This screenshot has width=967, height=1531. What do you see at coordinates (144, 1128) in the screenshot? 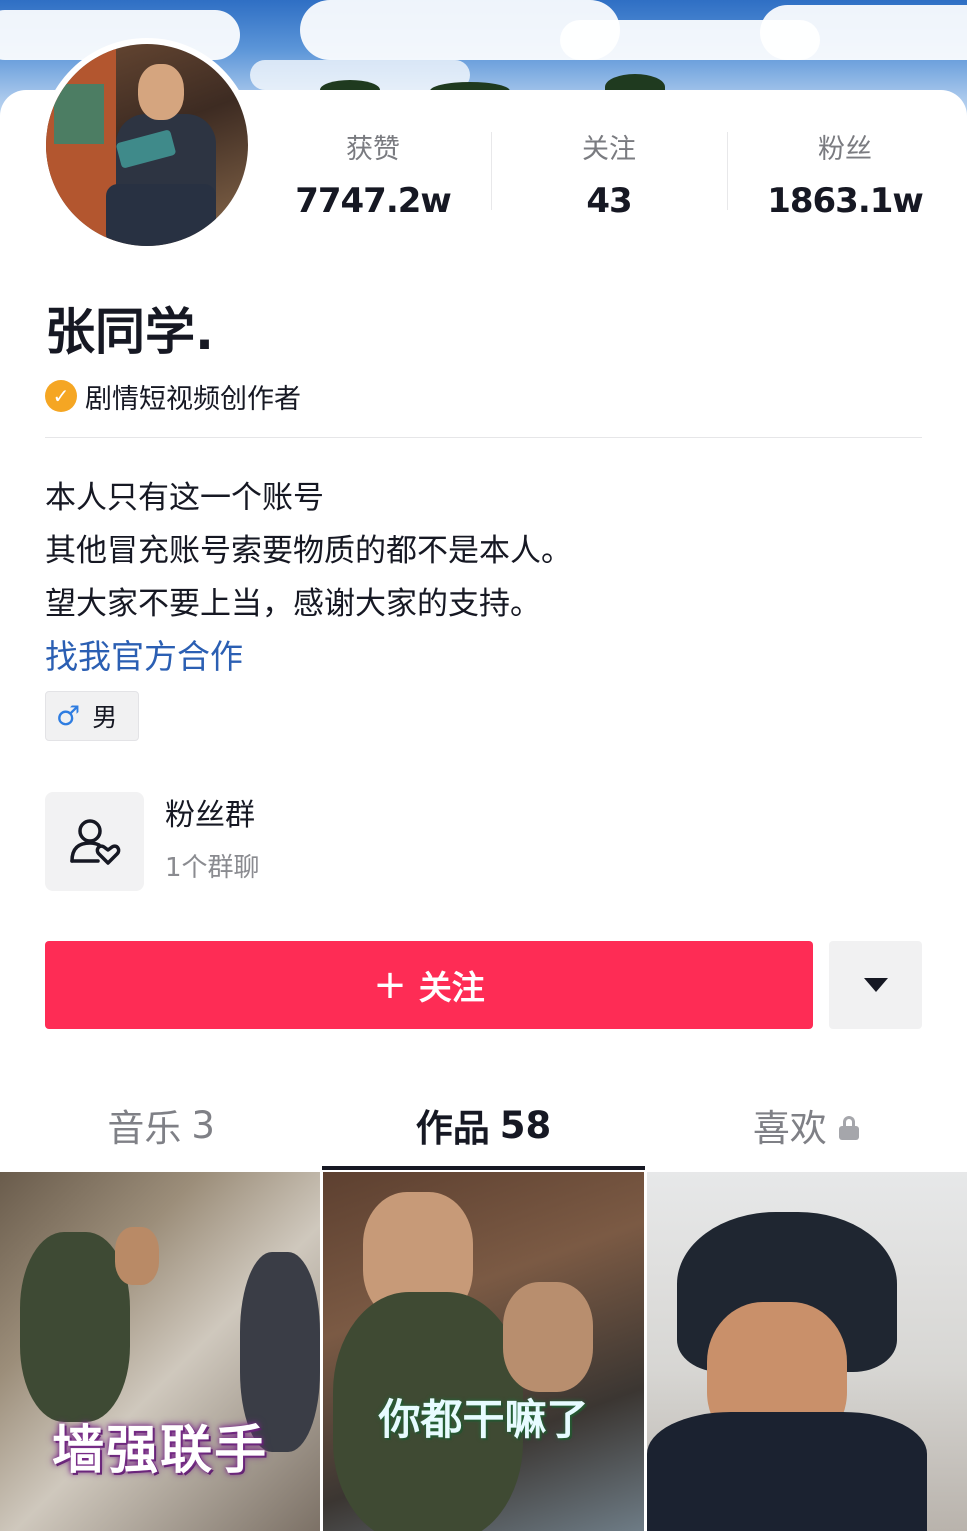
I see `tab-label: 音乐` at bounding box center [144, 1128].